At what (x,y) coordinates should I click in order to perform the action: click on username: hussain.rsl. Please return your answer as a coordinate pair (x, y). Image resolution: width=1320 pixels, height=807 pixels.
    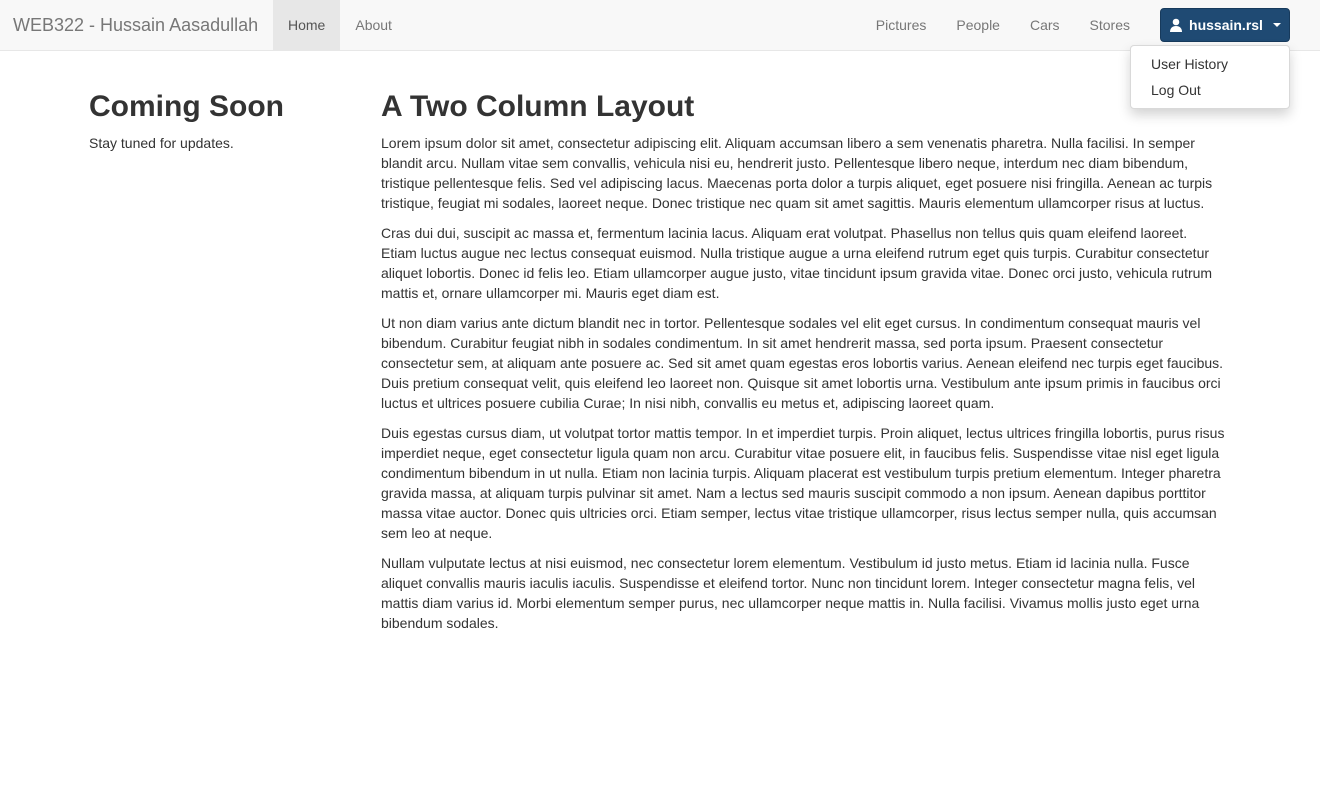
    Looking at the image, I should click on (1226, 25).